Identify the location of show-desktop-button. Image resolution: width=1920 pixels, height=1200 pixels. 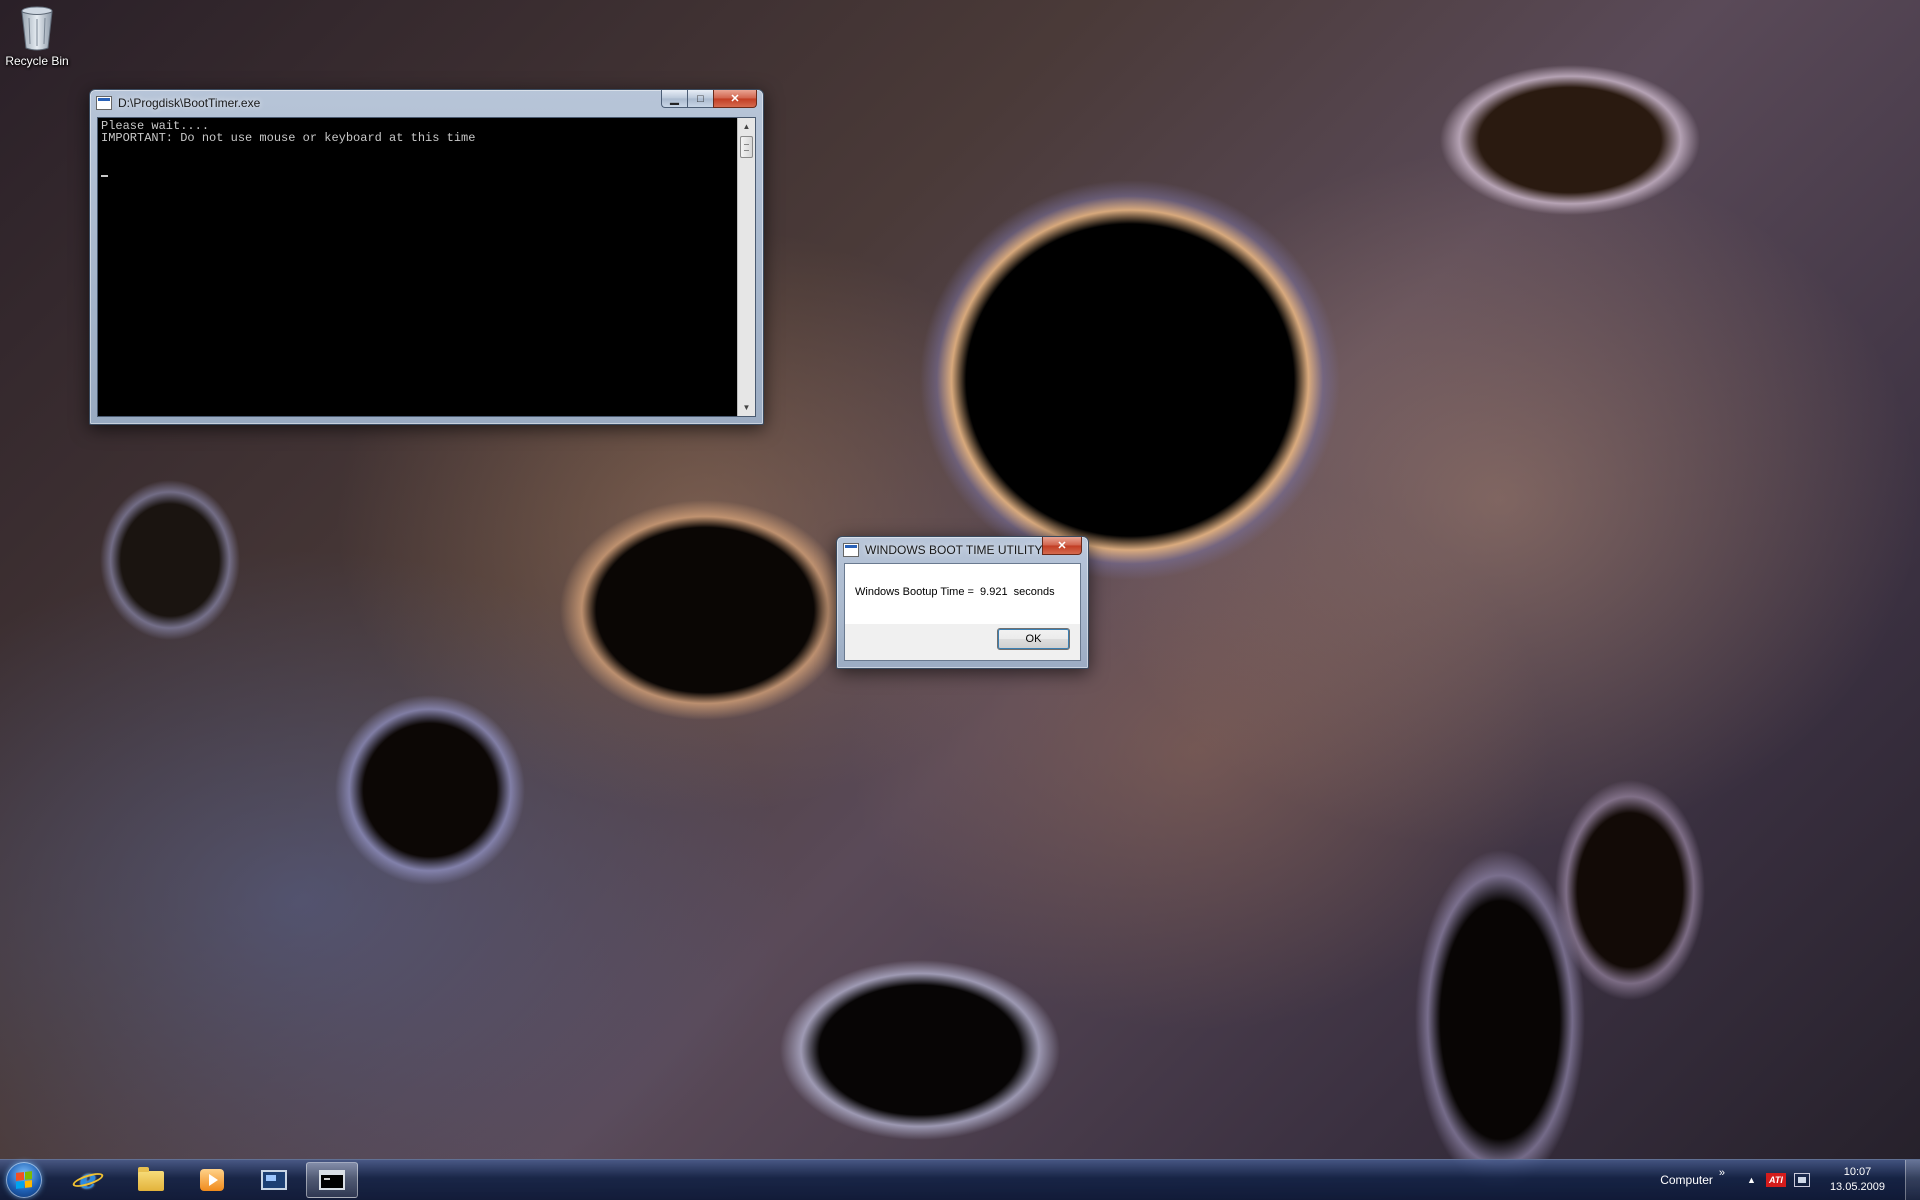
(1912, 1180).